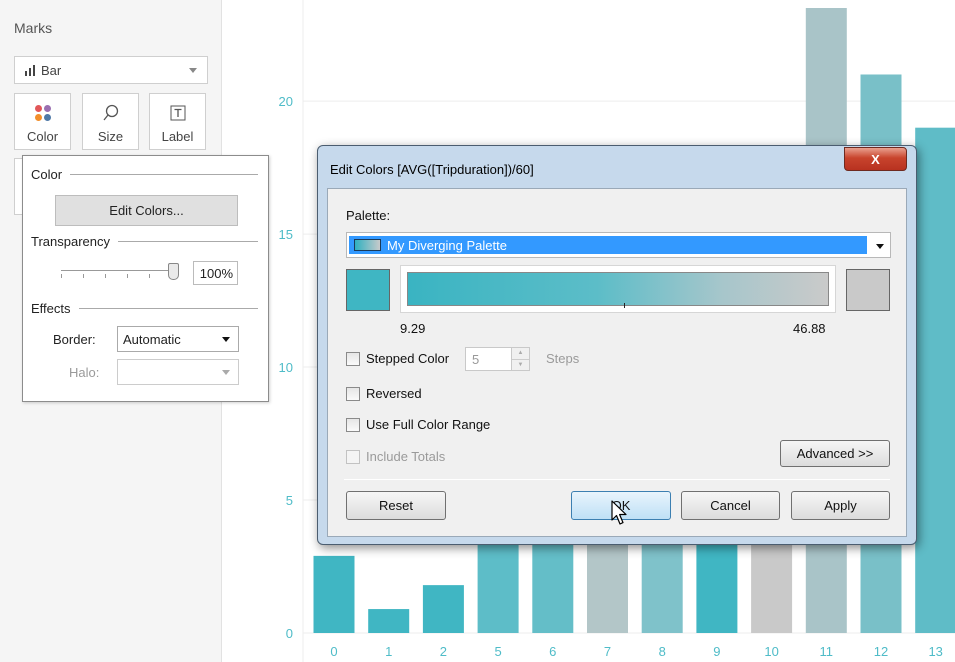 The height and width of the screenshot is (662, 955). Describe the element at coordinates (177, 136) in the screenshot. I see `label-card-label: Label` at that location.